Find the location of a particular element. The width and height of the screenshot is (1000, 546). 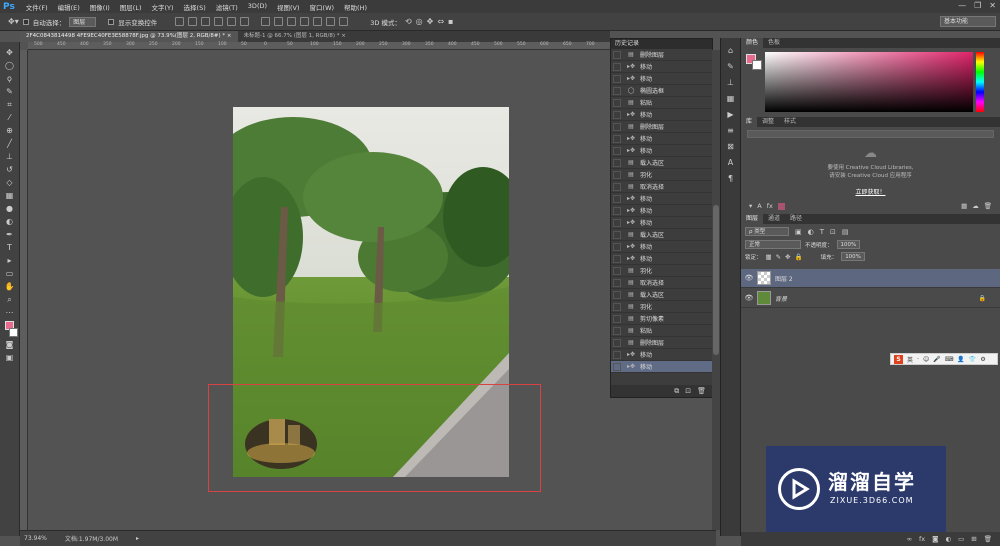

filter-type-icon: T is located at coordinates (822, 232).